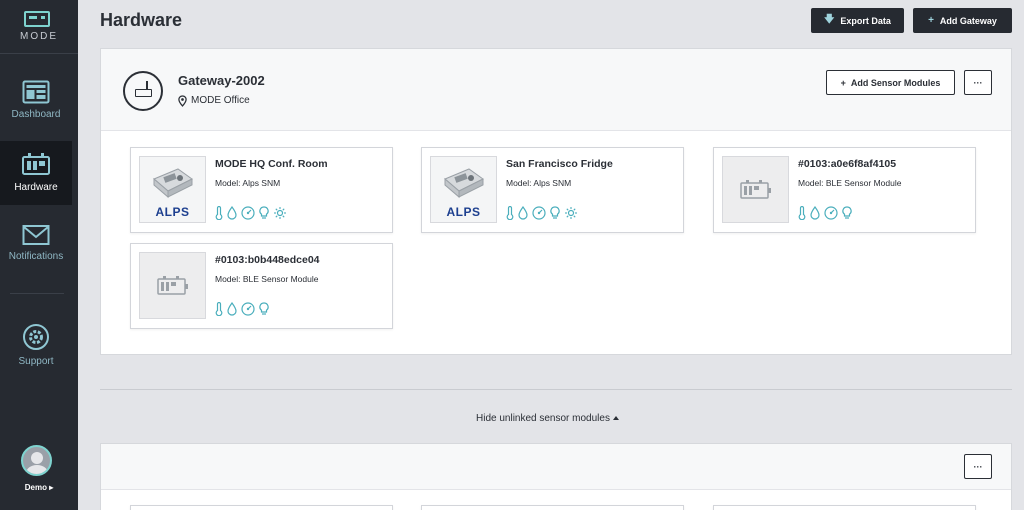 The width and height of the screenshot is (1024, 510). I want to click on export-data-button: 🡇 Export Data, so click(857, 20).